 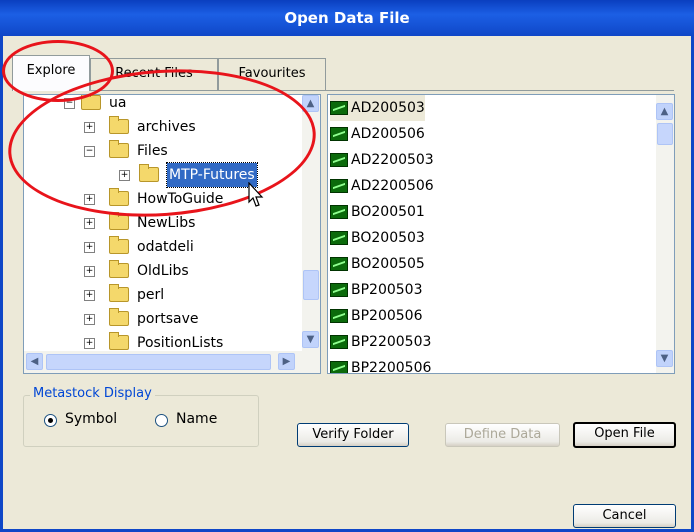 I want to click on tree-item-label: OldLibs, so click(x=163, y=271).